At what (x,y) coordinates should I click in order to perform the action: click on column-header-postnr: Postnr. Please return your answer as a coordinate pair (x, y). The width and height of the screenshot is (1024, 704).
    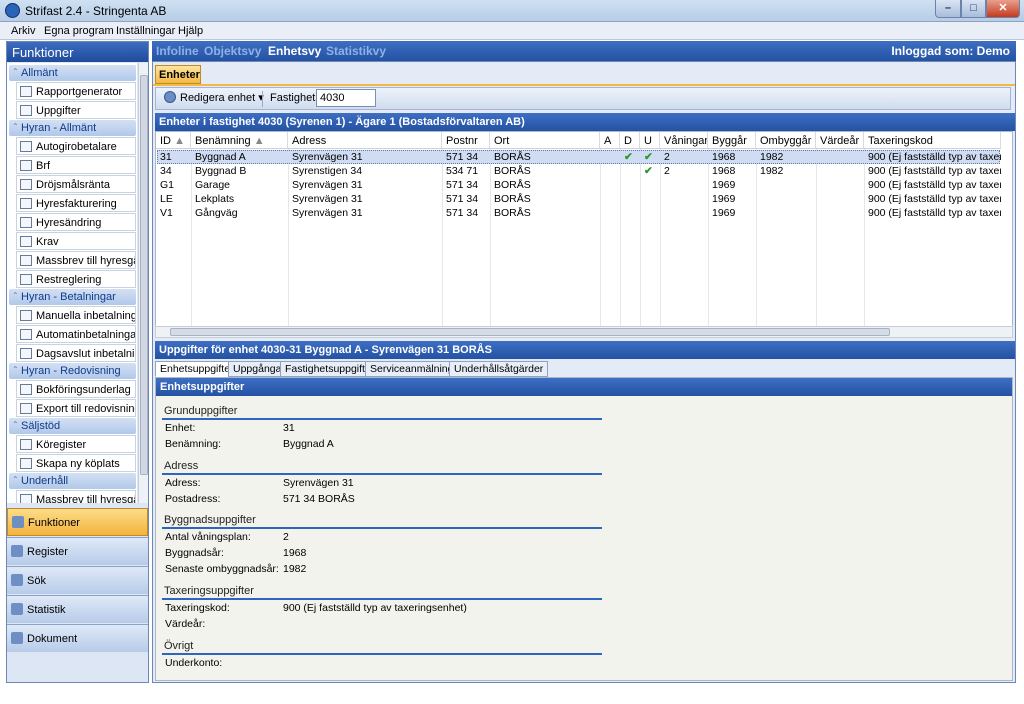
    Looking at the image, I should click on (466, 140).